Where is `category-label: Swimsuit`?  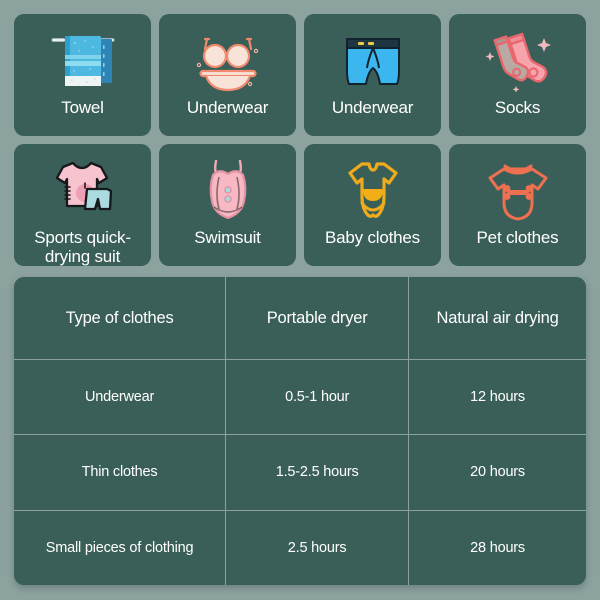
category-label: Swimsuit is located at coordinates (227, 237).